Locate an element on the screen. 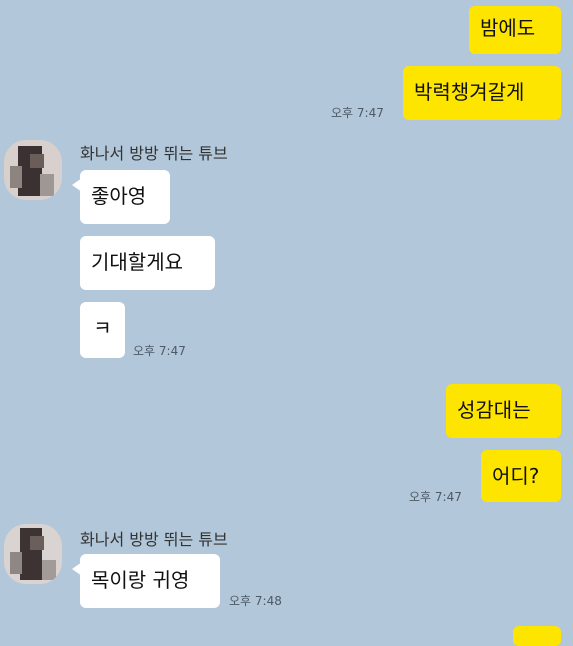  my-message-bubble: 성감대는 is located at coordinates (503, 411).